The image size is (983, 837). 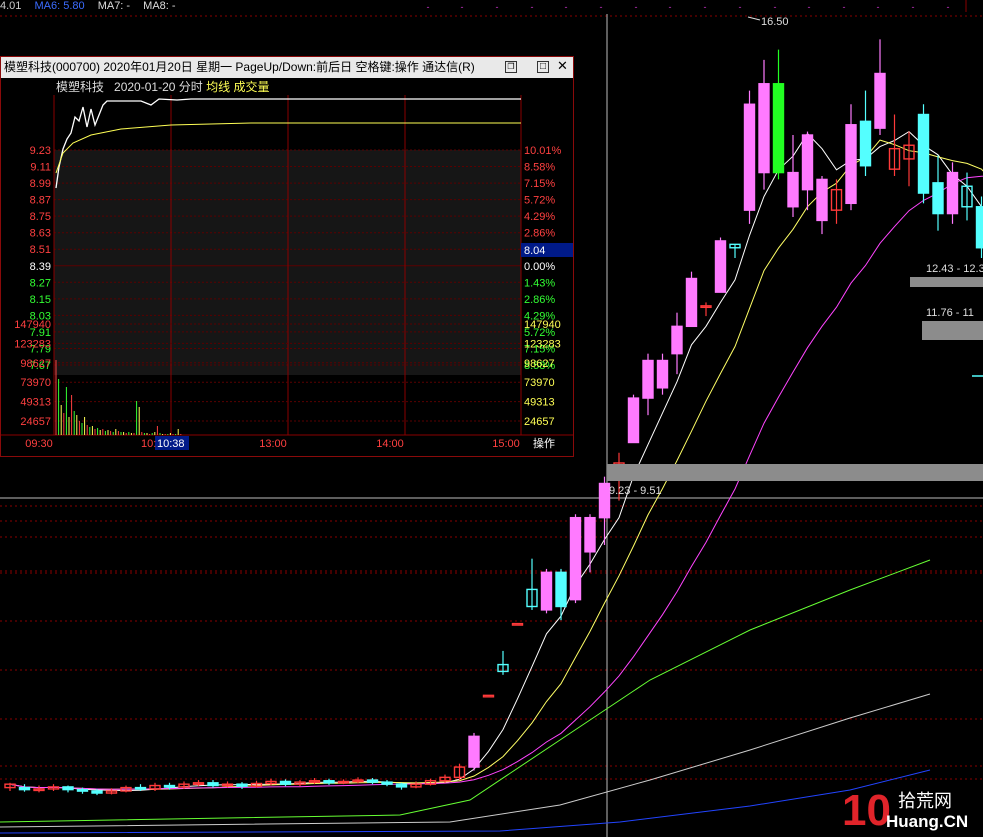 I want to click on vol-label-2: 98627, so click(x=35, y=364).